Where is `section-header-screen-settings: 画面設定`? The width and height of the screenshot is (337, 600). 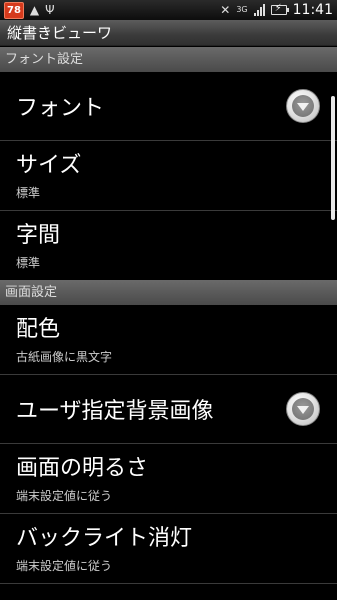
section-header-screen-settings: 画面設定 is located at coordinates (168, 292).